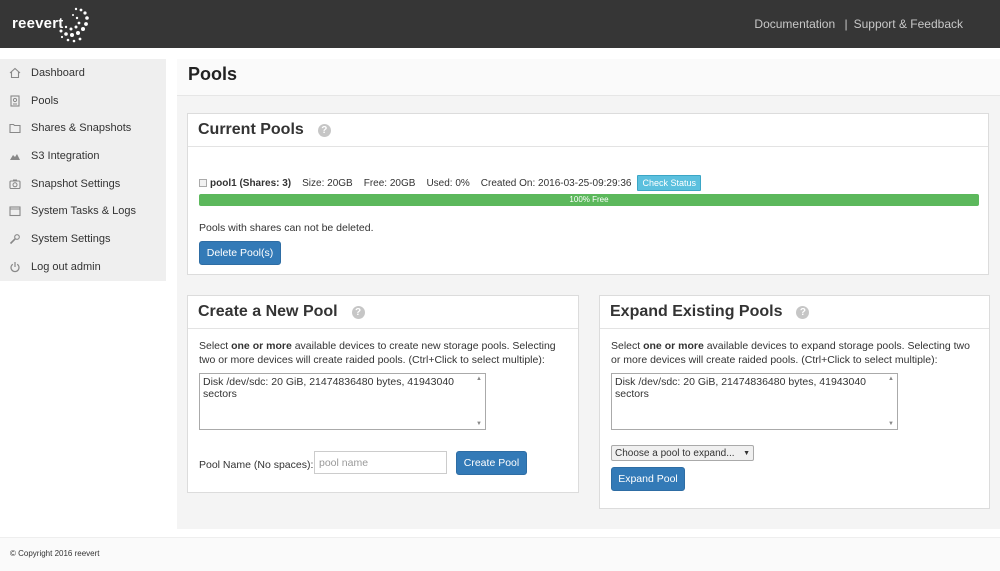 This screenshot has height=571, width=1000. I want to click on pool-delete-note: Pools with shares can not be deleted., so click(286, 228).